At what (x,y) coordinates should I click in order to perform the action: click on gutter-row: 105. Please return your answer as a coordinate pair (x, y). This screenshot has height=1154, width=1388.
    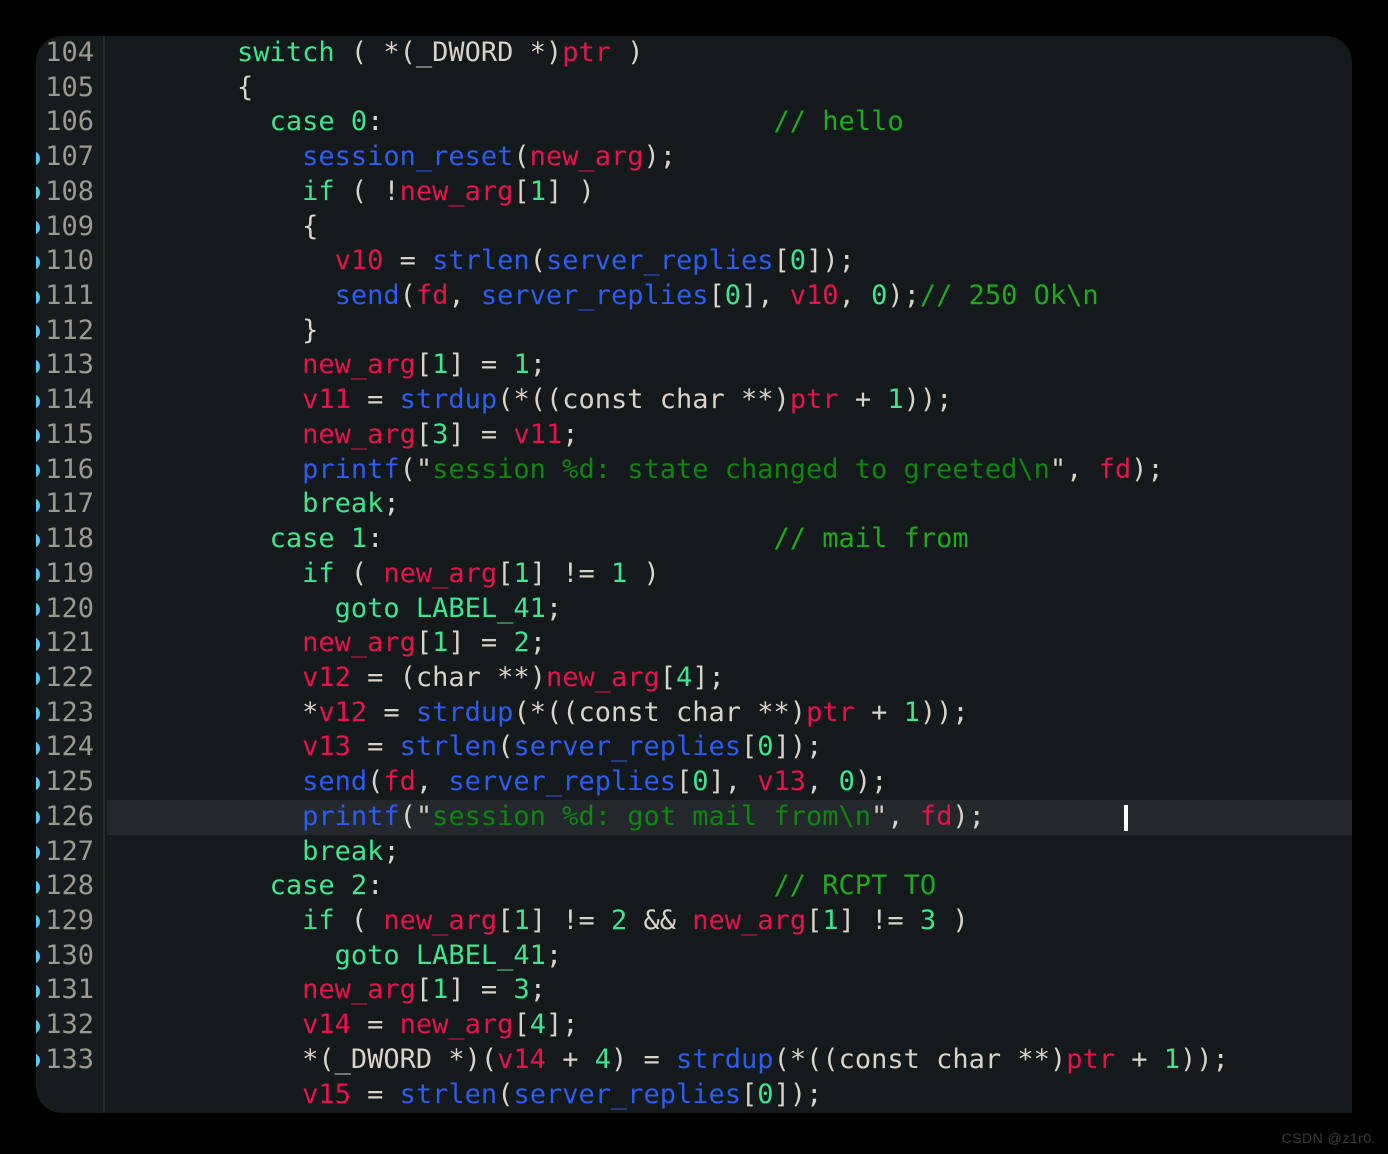
    Looking at the image, I should click on (69, 88).